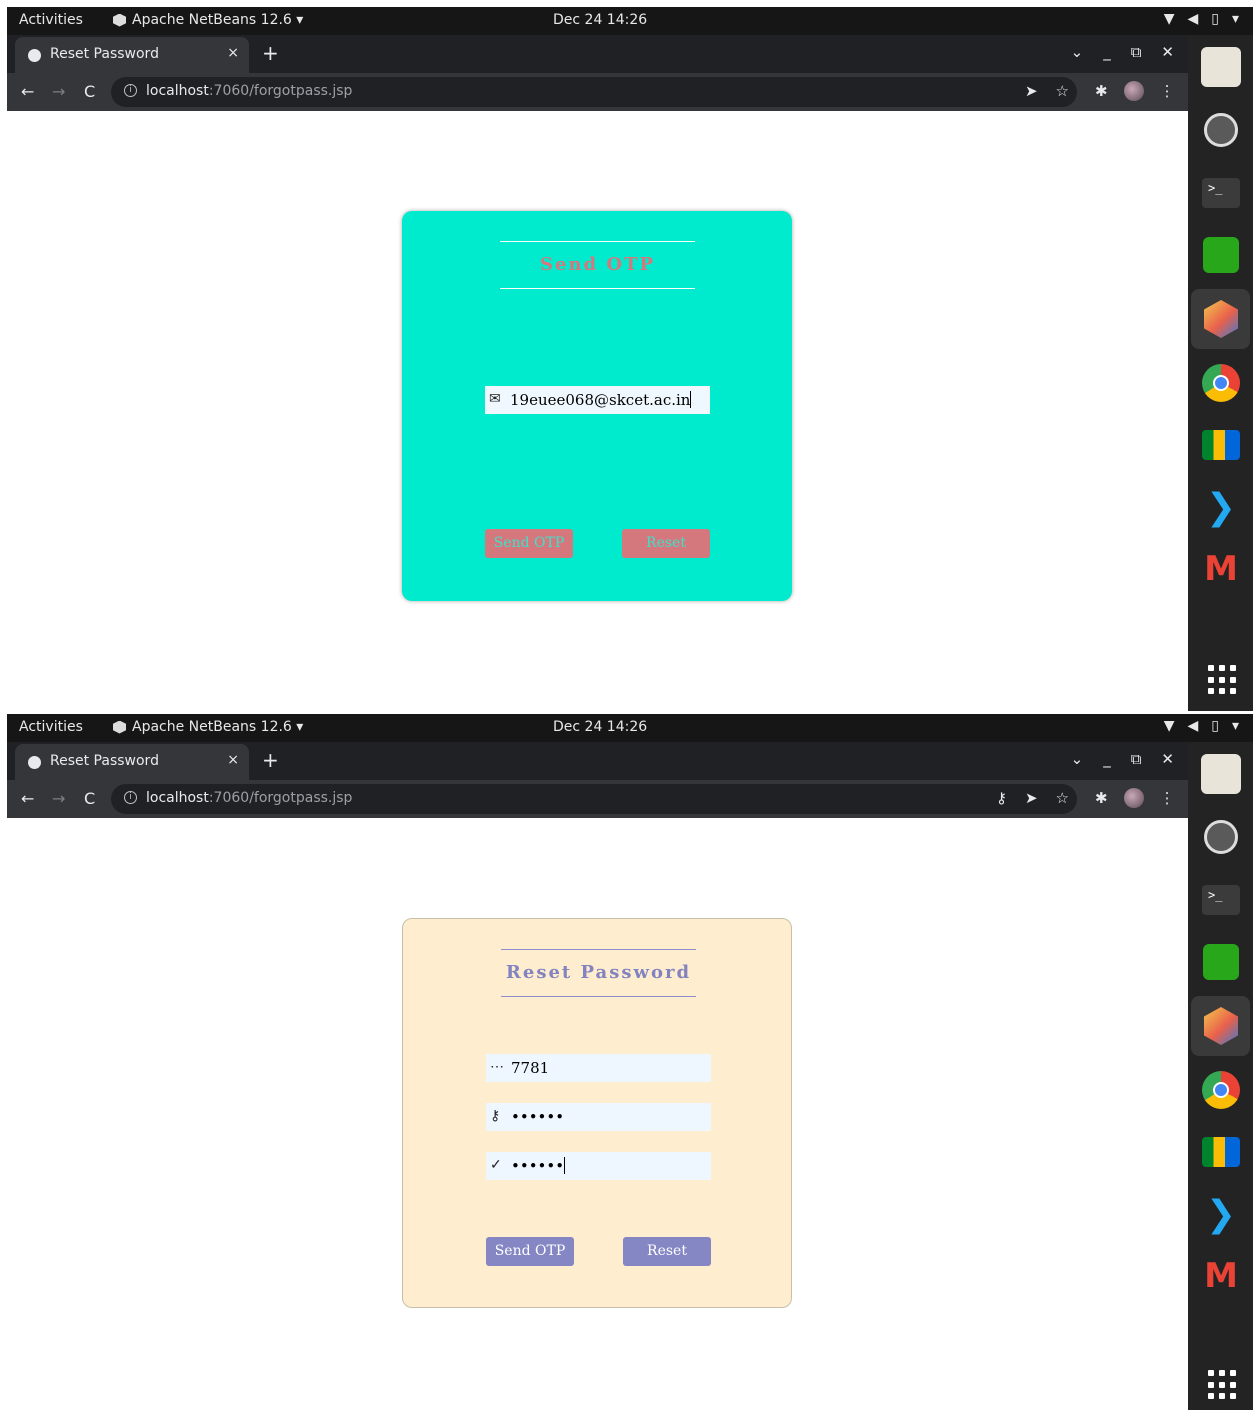 The image size is (1253, 1410). I want to click on email-value: 19euee068@skcet.ac.in, so click(601, 400).